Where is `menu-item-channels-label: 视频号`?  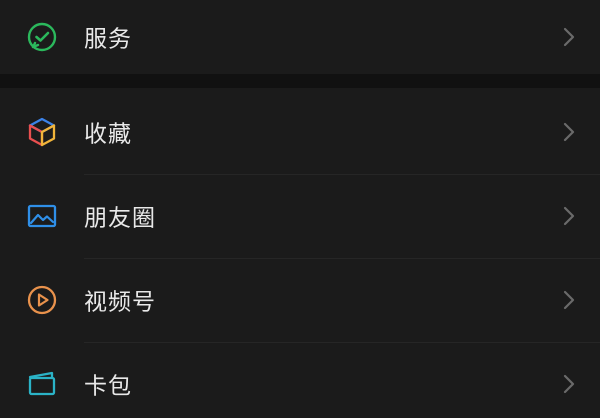
menu-item-channels-label: 视频号 is located at coordinates (120, 302).